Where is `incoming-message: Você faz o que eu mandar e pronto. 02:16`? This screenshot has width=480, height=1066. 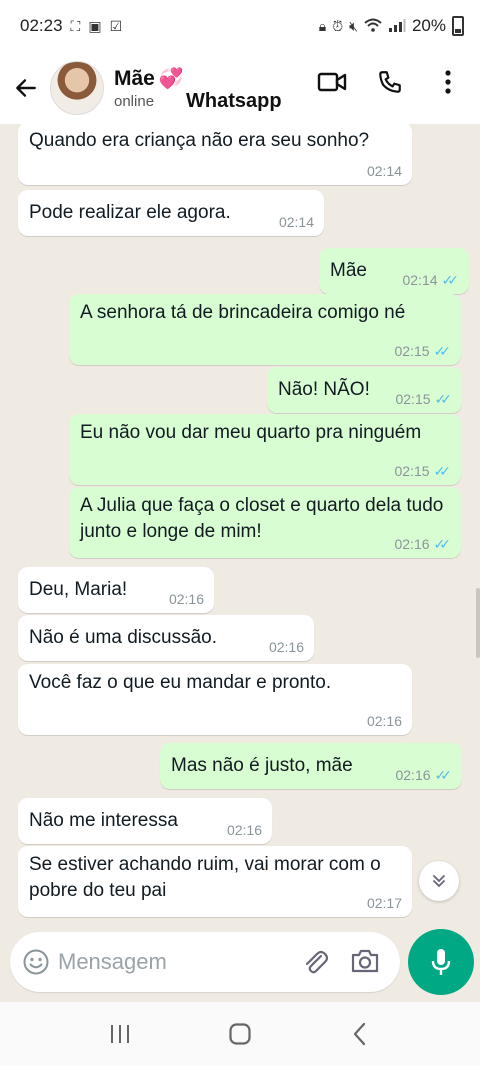 incoming-message: Você faz o que eu mandar e pronto. 02:16 is located at coordinates (215, 699).